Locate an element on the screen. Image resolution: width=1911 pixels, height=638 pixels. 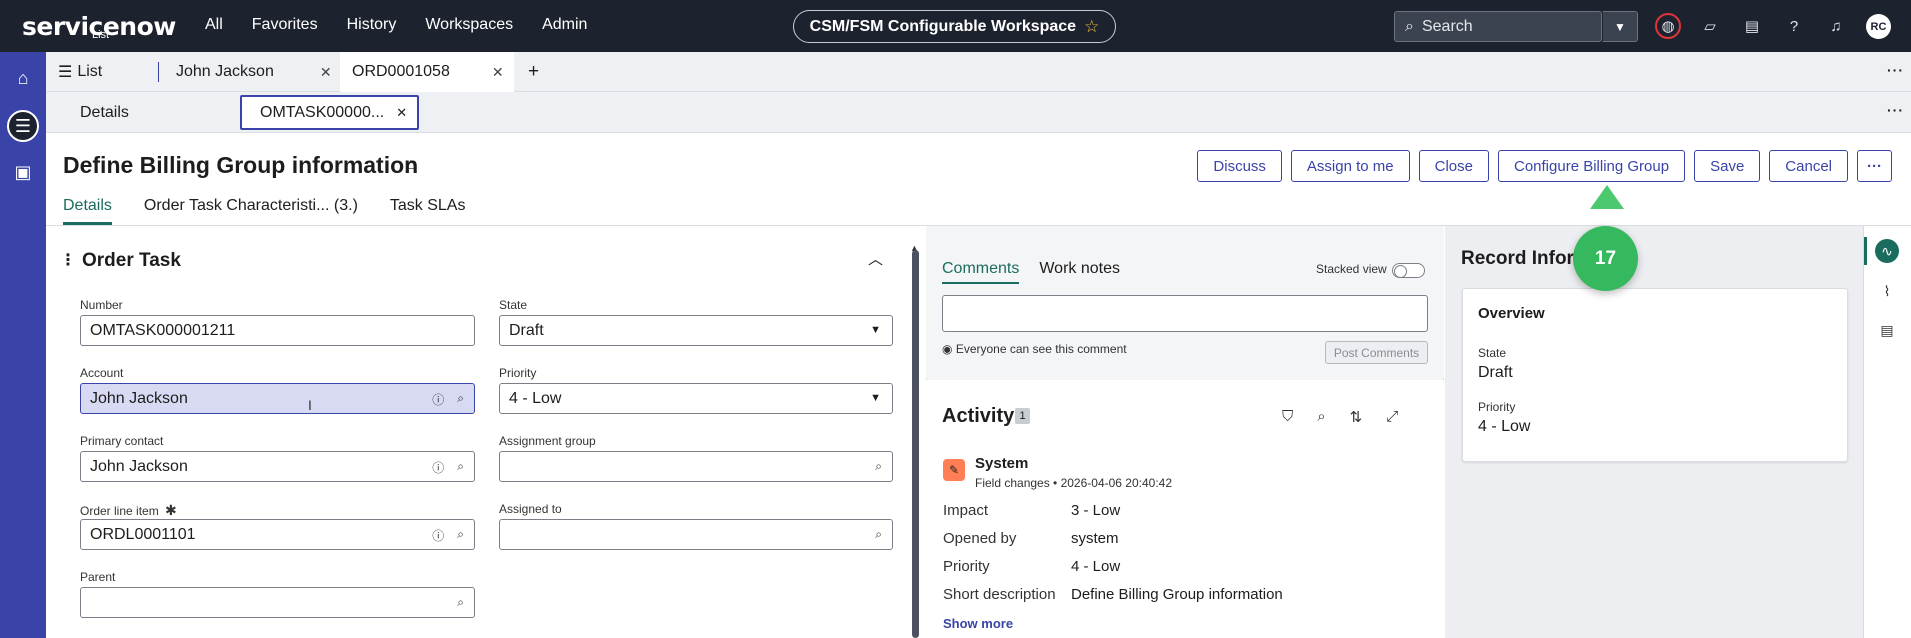
sub-tabs: Details OMTASK00000... ✕ ··· is located at coordinates (978, 112).